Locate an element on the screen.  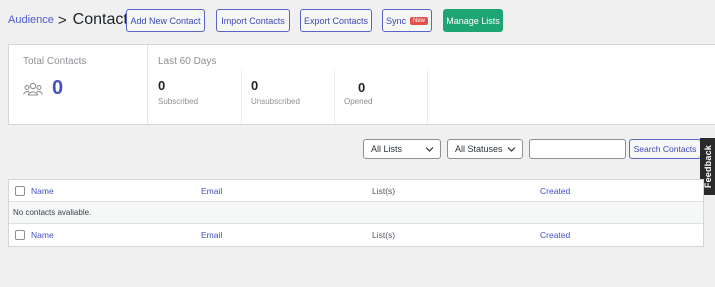
empty-row: No contacts avaliable. is located at coordinates (356, 213).